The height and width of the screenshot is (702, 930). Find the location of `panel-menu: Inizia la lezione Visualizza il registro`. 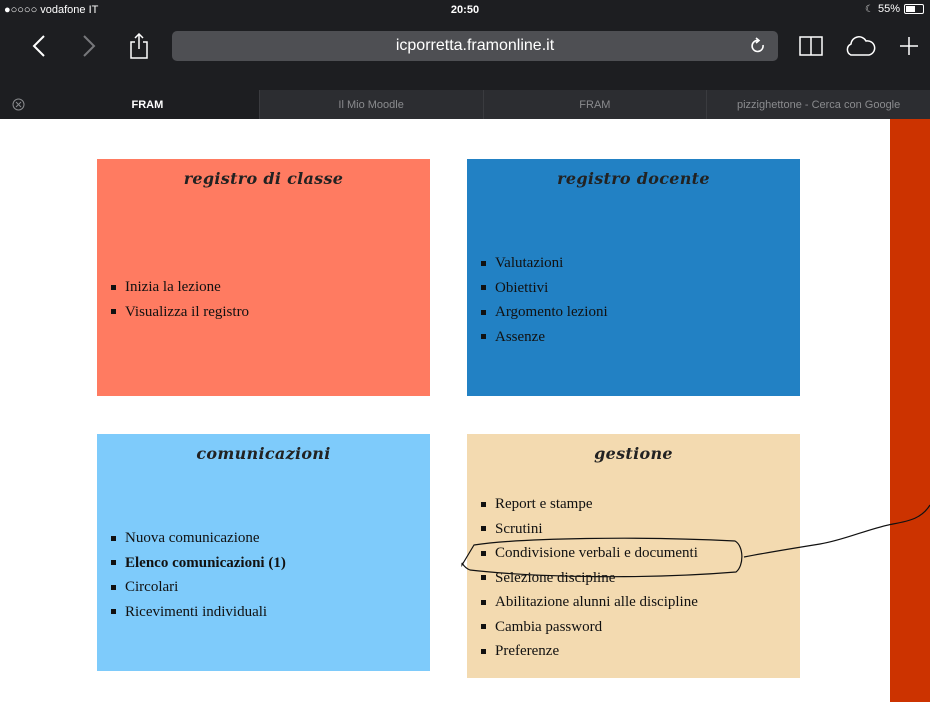

panel-menu: Inizia la lezione Visualizza il registro is located at coordinates (180, 299).